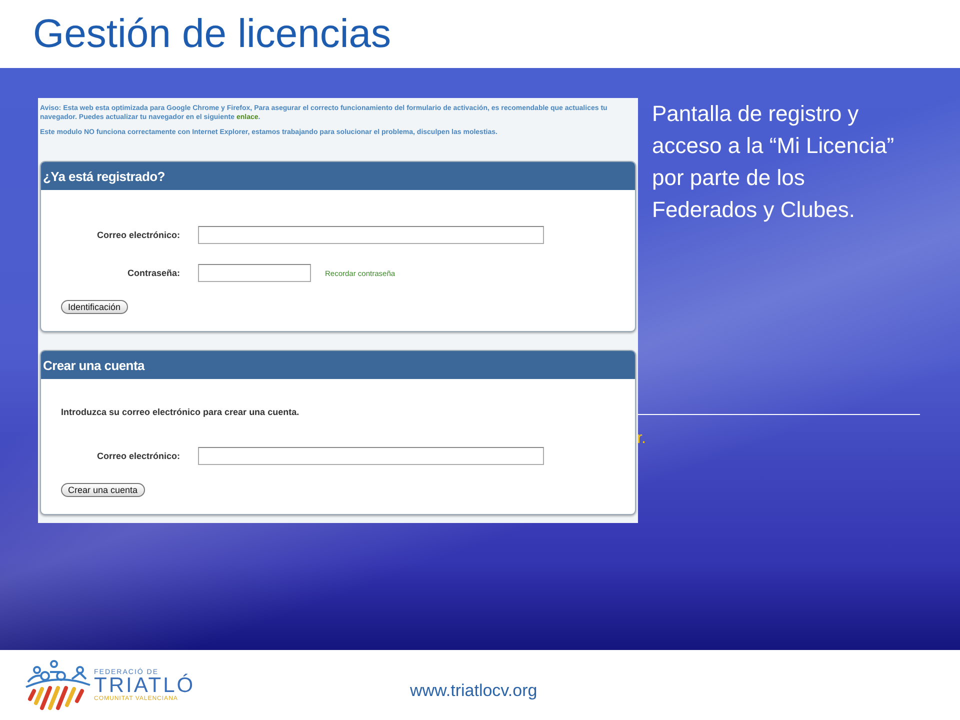 The width and height of the screenshot is (960, 720). What do you see at coordinates (774, 162) in the screenshot?
I see `description-text: Pantalla de registro y acceso a la “Mi Licencia” por parte de los Federados y Clubes.` at bounding box center [774, 162].